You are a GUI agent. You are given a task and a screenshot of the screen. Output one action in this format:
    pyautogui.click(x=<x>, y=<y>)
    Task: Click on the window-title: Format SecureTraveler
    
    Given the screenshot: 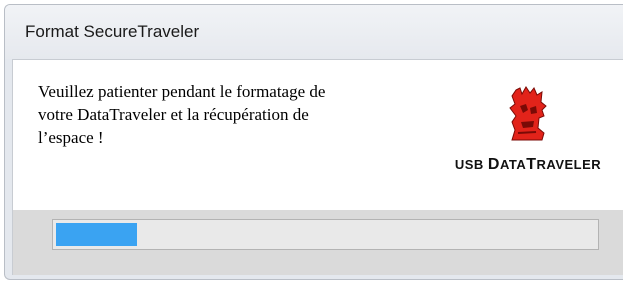 What is the action you would take?
    pyautogui.click(x=112, y=31)
    